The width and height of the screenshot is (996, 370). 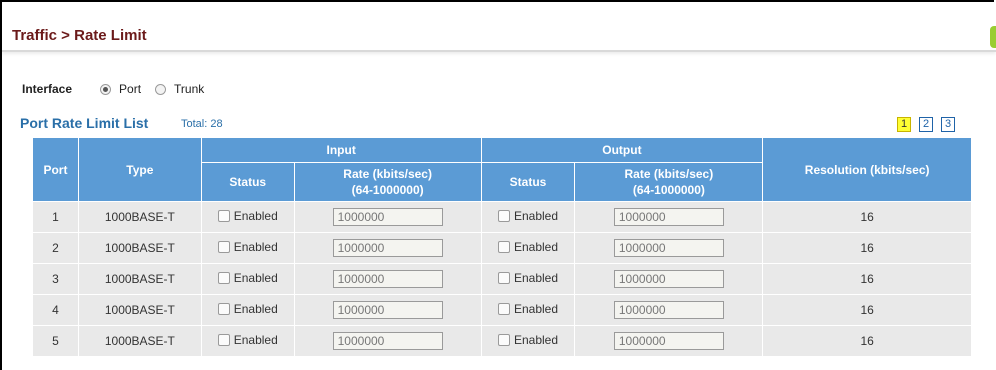 I want to click on interface-selector: Interface Port Trunk, so click(x=120, y=89).